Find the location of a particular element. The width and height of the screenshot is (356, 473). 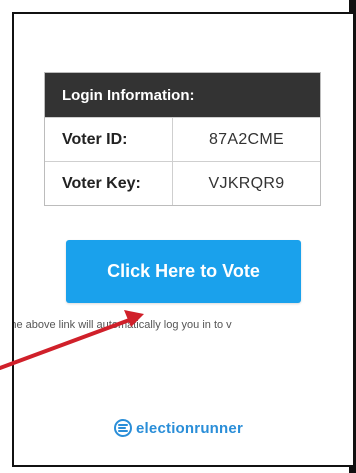

voter-id-label: Voter ID: is located at coordinates (109, 139).